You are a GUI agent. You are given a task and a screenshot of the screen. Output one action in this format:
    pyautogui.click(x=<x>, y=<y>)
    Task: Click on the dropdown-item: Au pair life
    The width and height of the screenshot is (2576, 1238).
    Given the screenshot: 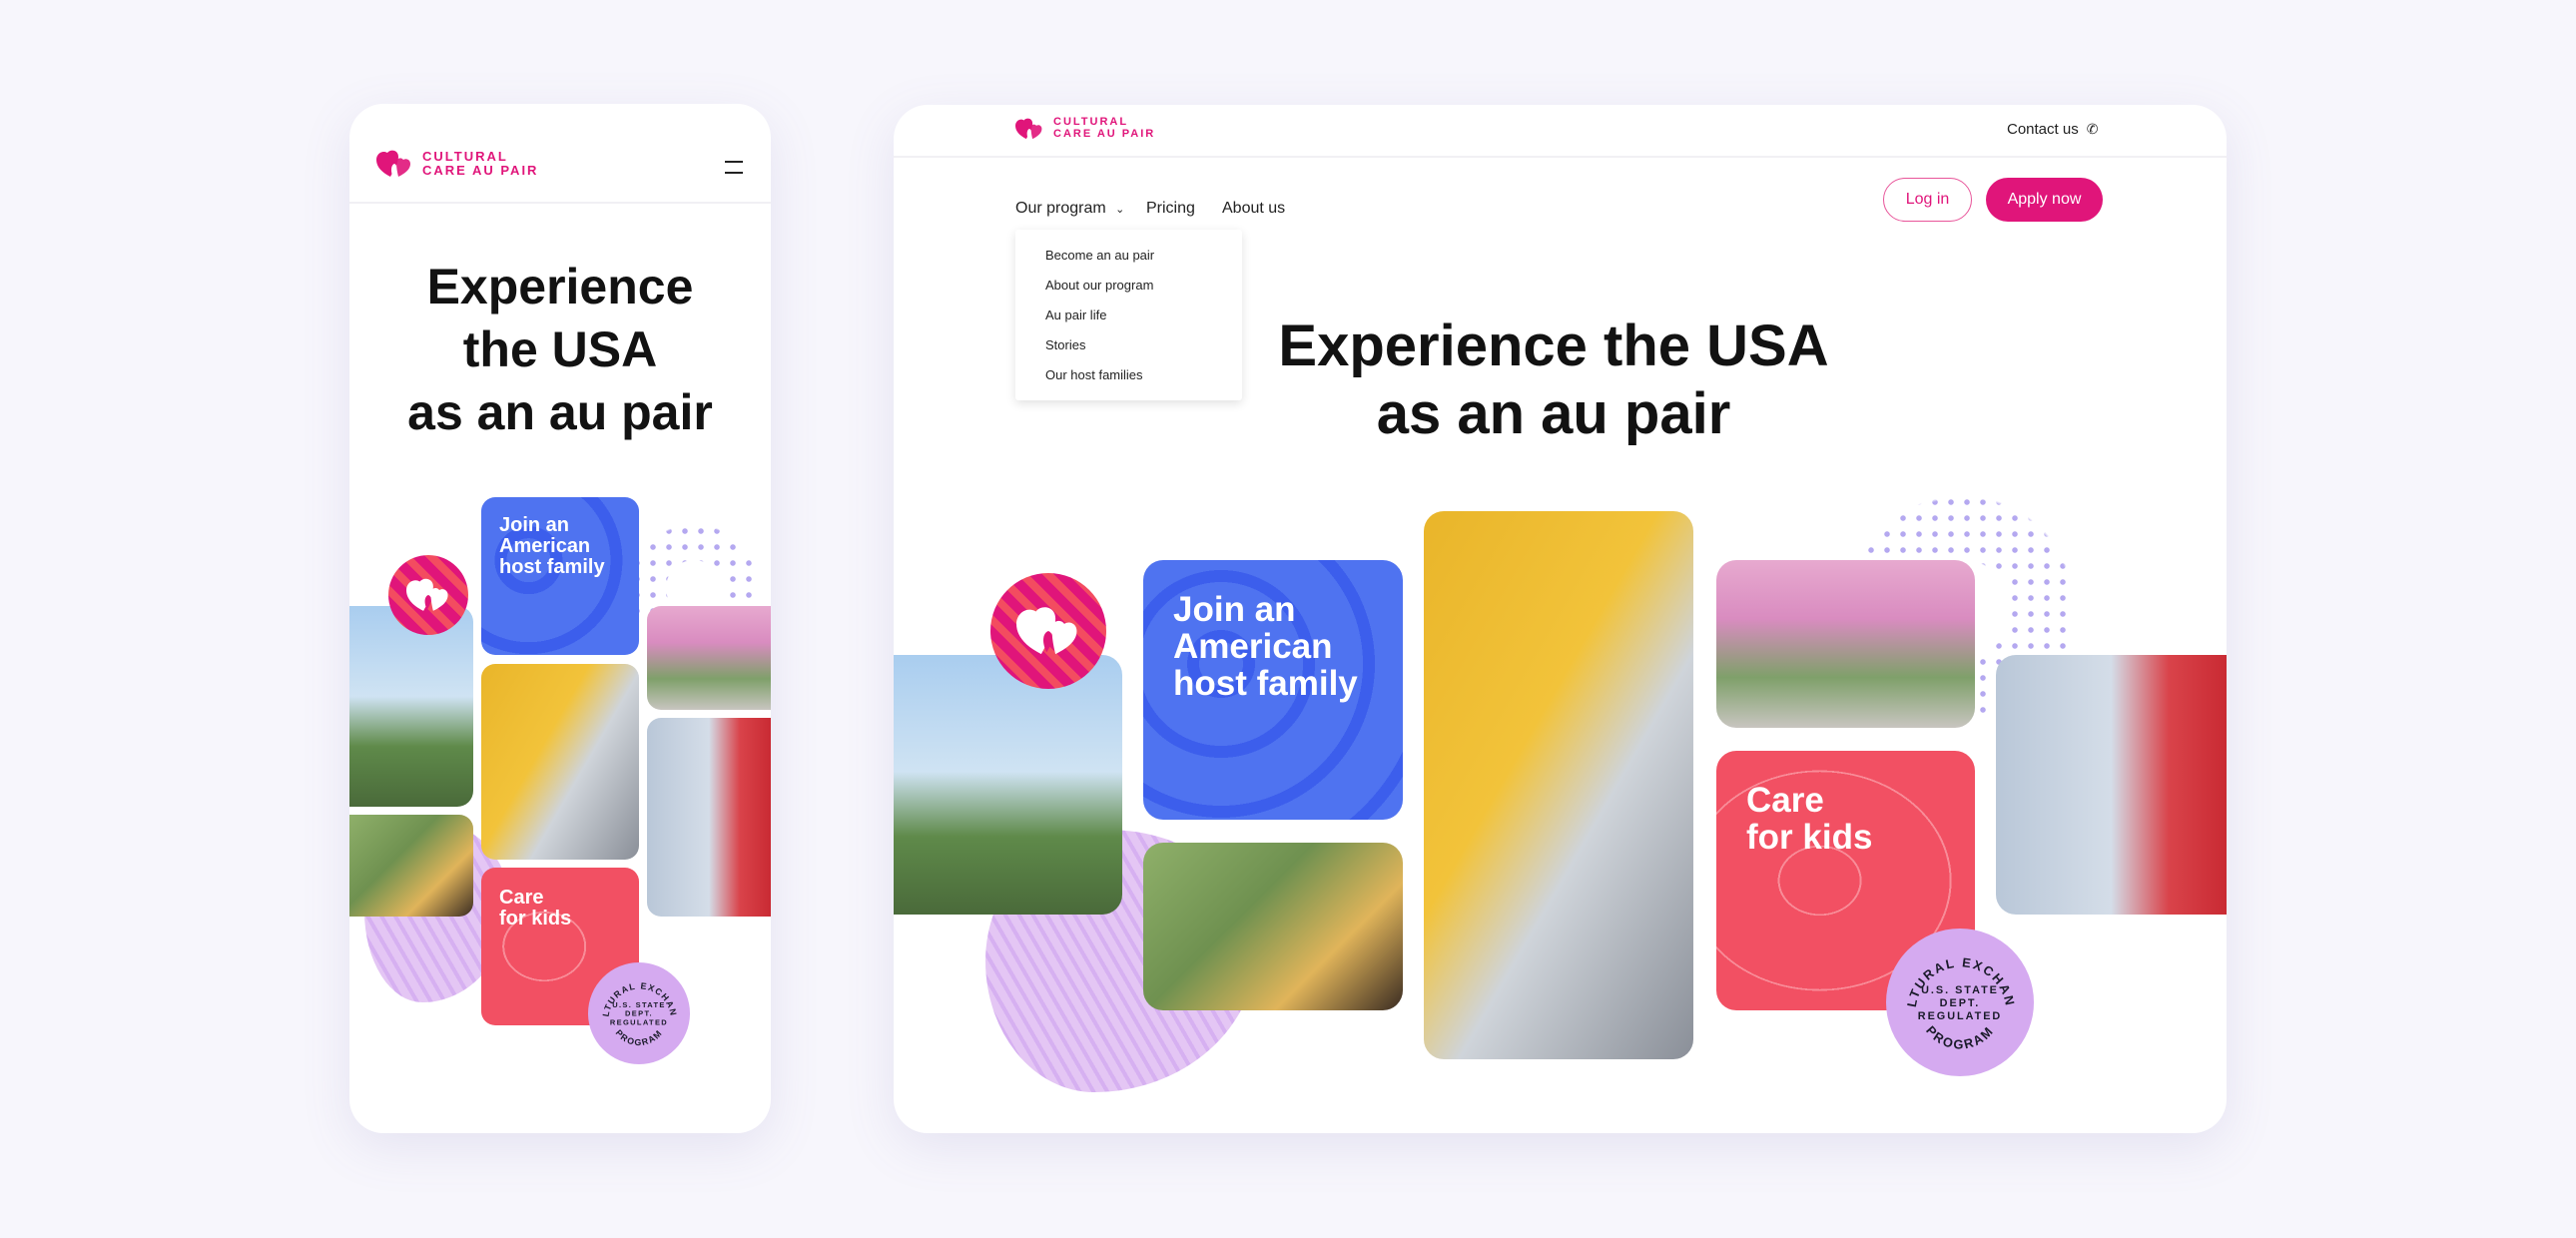 What is the action you would take?
    pyautogui.click(x=1075, y=315)
    